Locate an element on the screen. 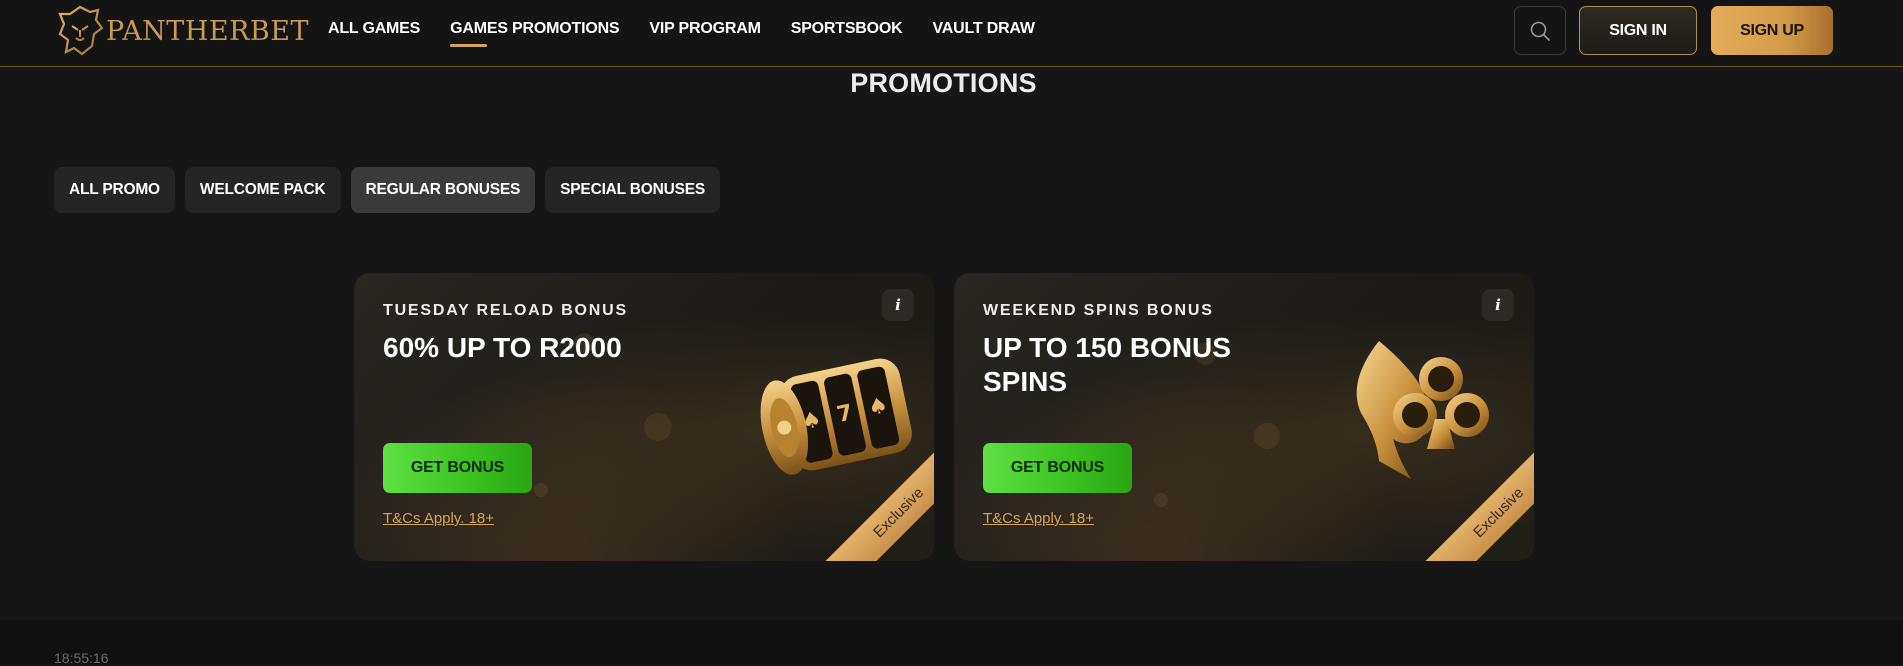 Image resolution: width=1903 pixels, height=666 pixels. pantherbet-logo: PANTHERBET is located at coordinates (180, 31).